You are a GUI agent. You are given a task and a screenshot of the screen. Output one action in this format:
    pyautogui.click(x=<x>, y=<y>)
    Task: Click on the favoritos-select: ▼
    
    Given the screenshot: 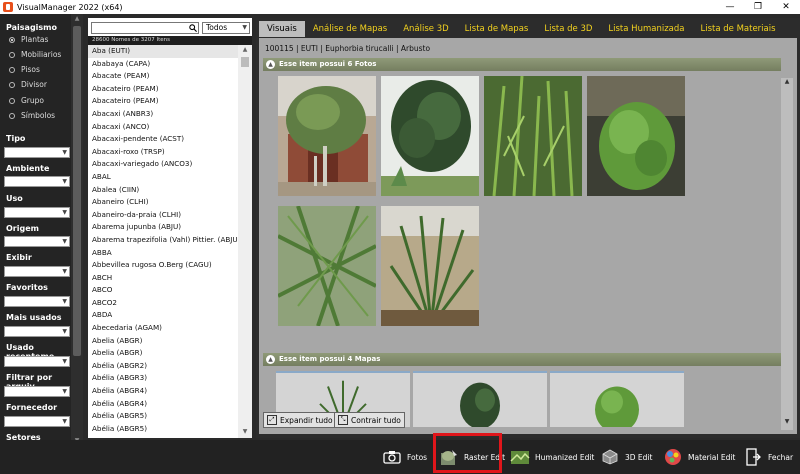 What is the action you would take?
    pyautogui.click(x=37, y=301)
    